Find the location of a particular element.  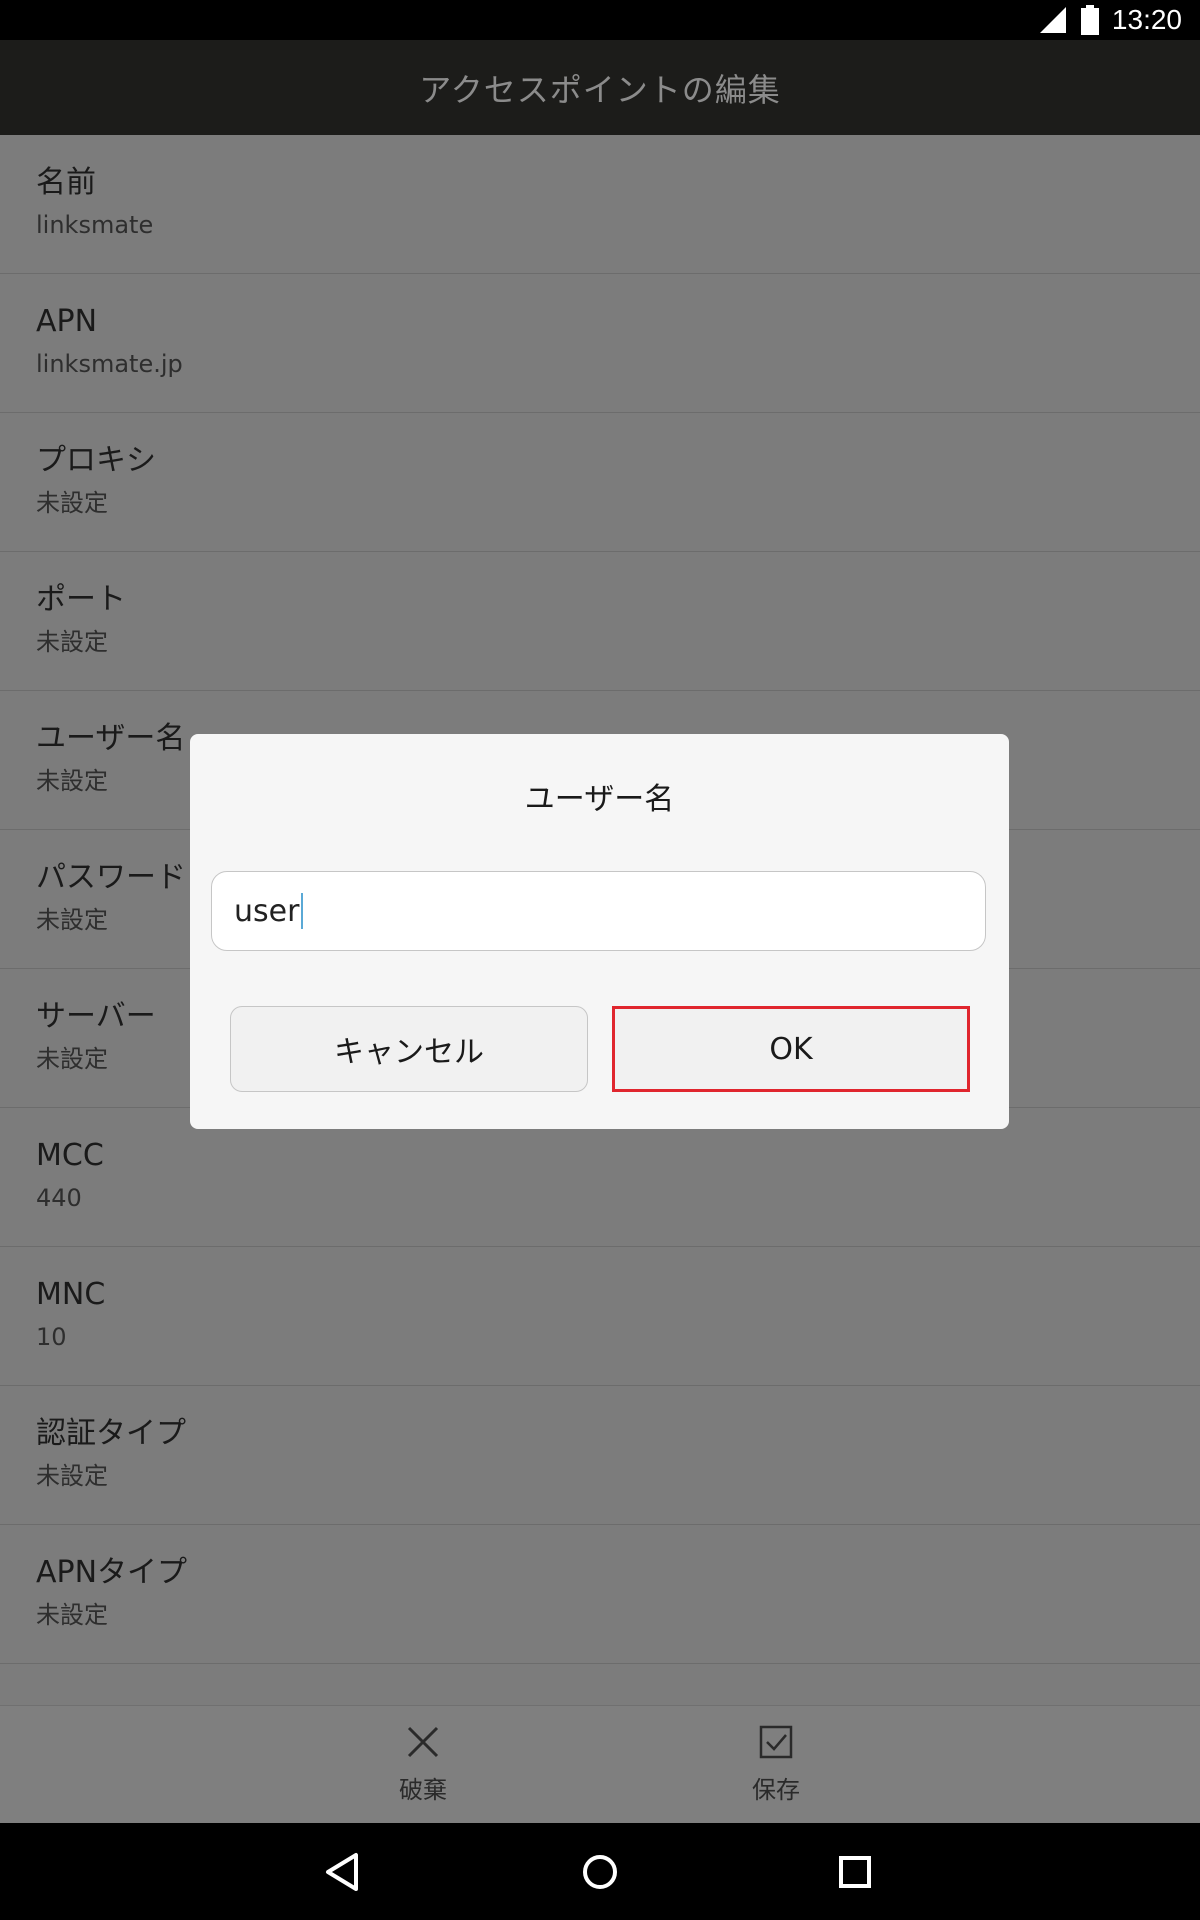

setting-title: MCC is located at coordinates (70, 1155).